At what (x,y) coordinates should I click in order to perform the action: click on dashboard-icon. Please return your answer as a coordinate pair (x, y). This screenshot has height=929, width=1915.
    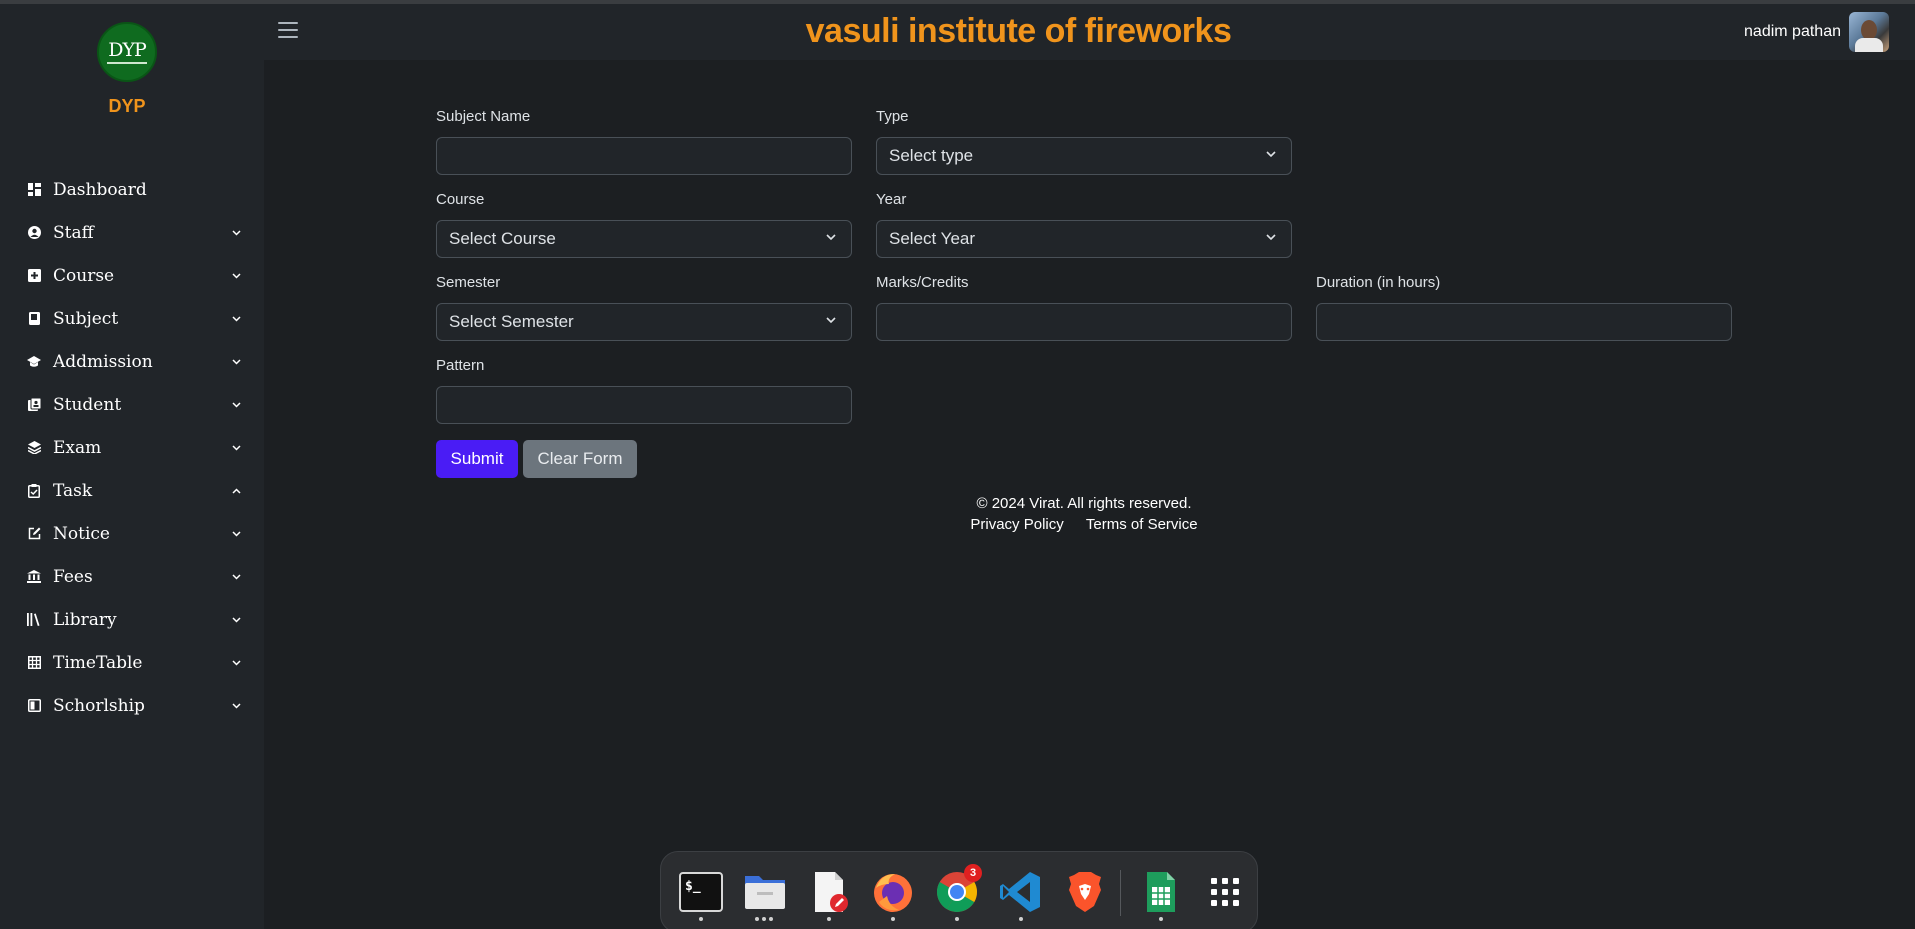
    Looking at the image, I should click on (34, 190).